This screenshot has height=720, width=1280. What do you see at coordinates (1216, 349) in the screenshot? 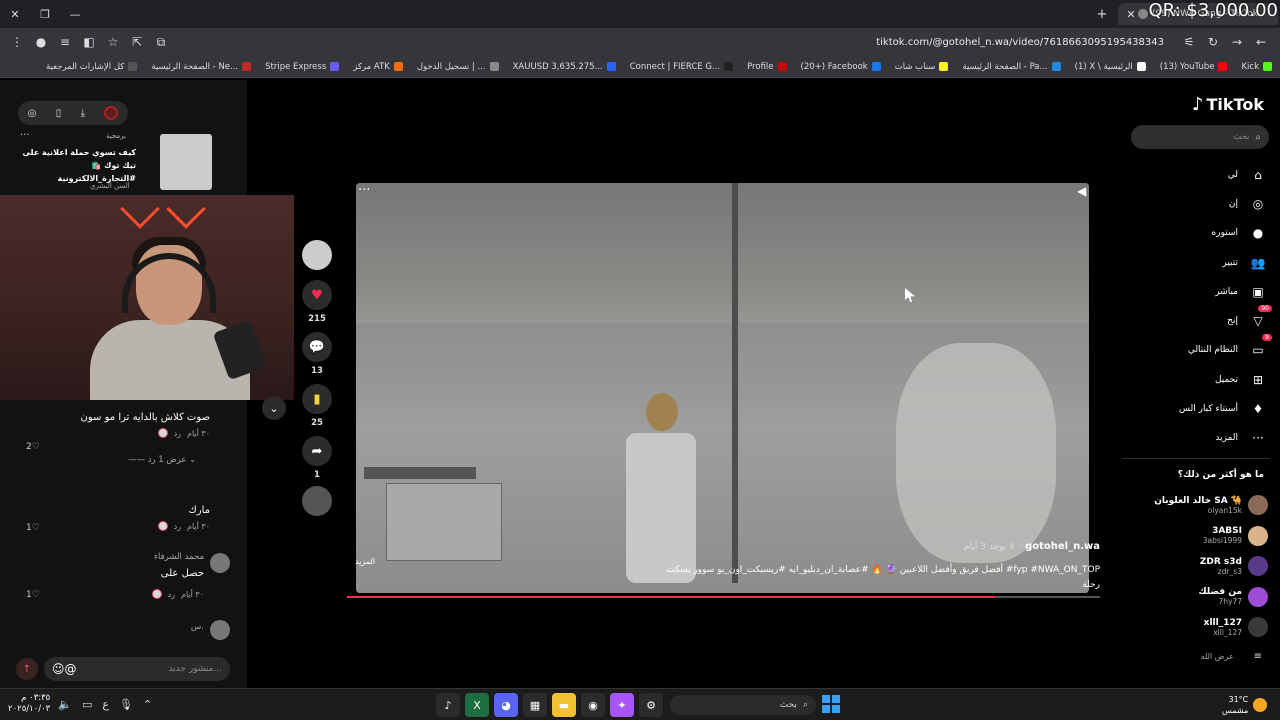
I see `sidebar-item-messages: النظام النتالي ▭ 9` at bounding box center [1216, 349].